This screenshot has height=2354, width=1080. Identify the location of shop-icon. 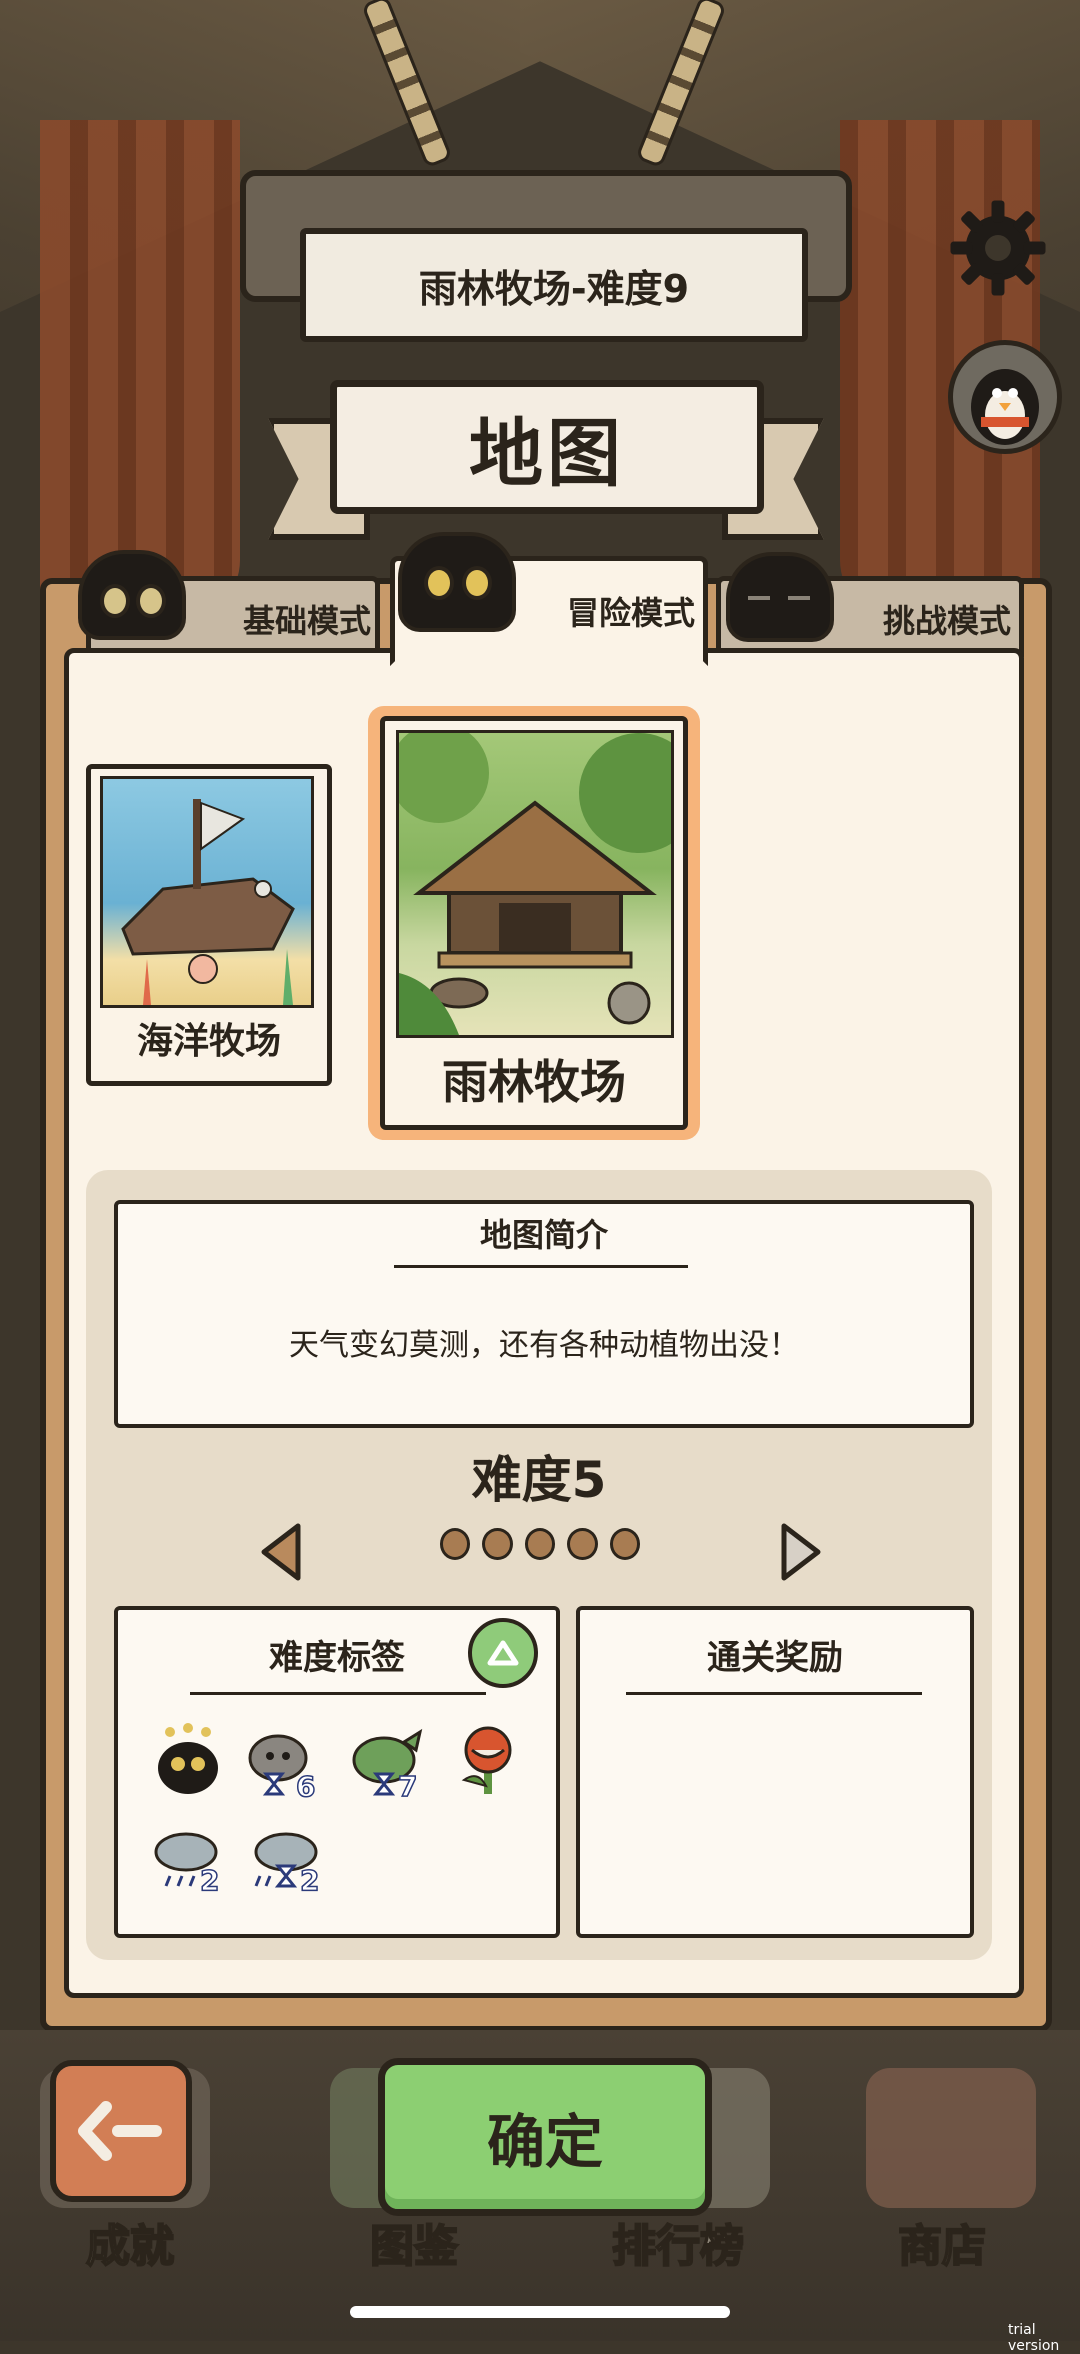
(951, 2138).